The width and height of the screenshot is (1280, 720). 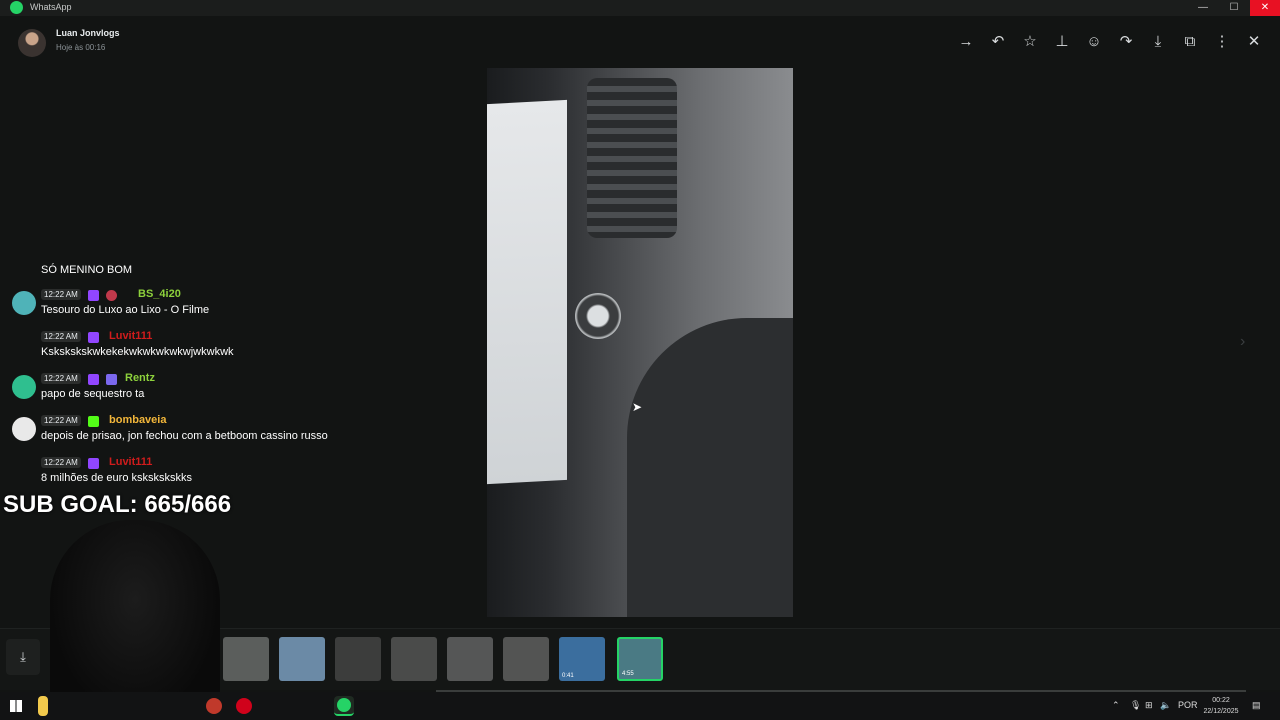 What do you see at coordinates (640, 706) in the screenshot?
I see `windows-taskbar: ⌃ 🎙 ⊞ 🔈 POR 00:22 22/12/2025 ▤` at bounding box center [640, 706].